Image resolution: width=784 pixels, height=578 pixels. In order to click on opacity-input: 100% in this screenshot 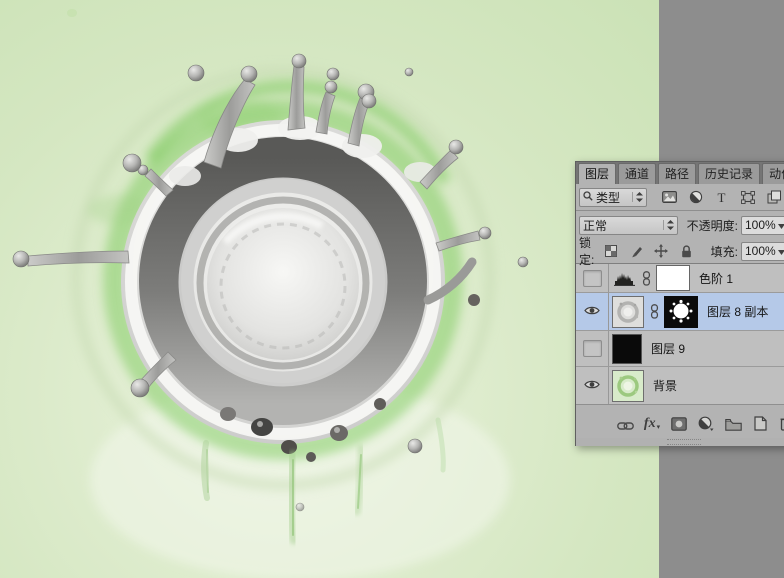, I will do `click(762, 225)`.